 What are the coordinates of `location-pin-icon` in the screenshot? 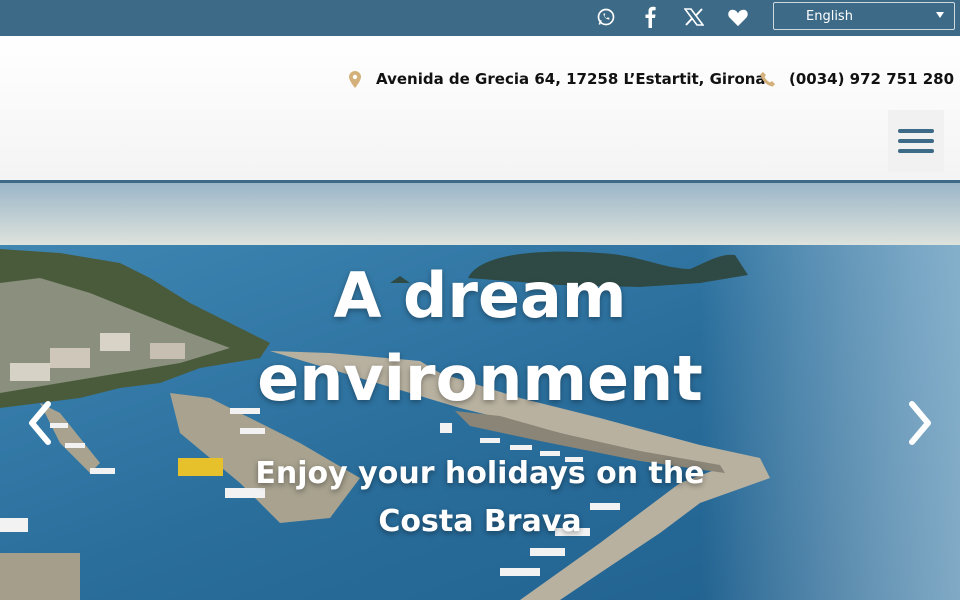 It's located at (355, 79).